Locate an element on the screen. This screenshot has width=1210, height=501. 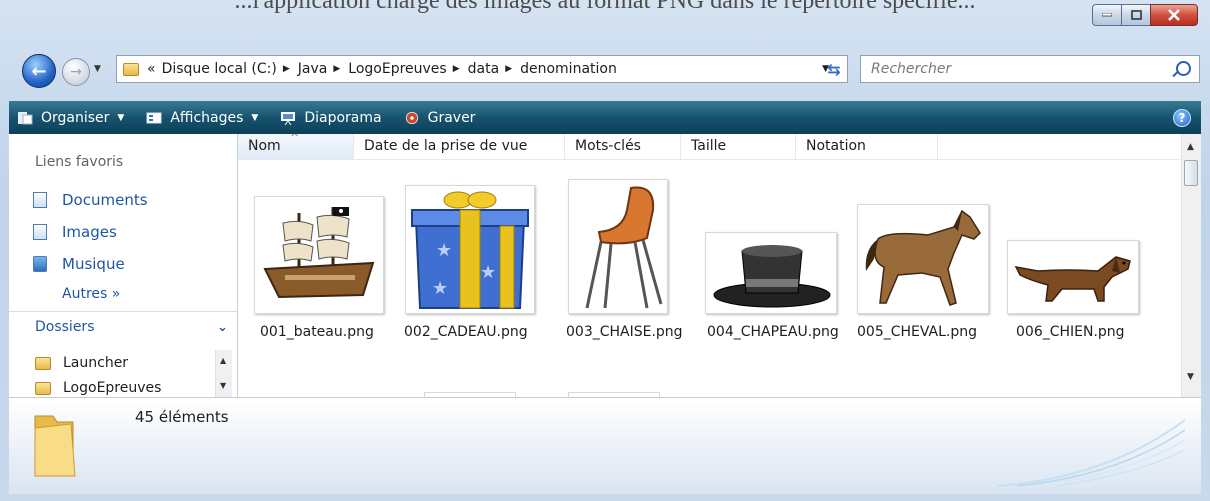
column-size: Taille is located at coordinates (738, 146).